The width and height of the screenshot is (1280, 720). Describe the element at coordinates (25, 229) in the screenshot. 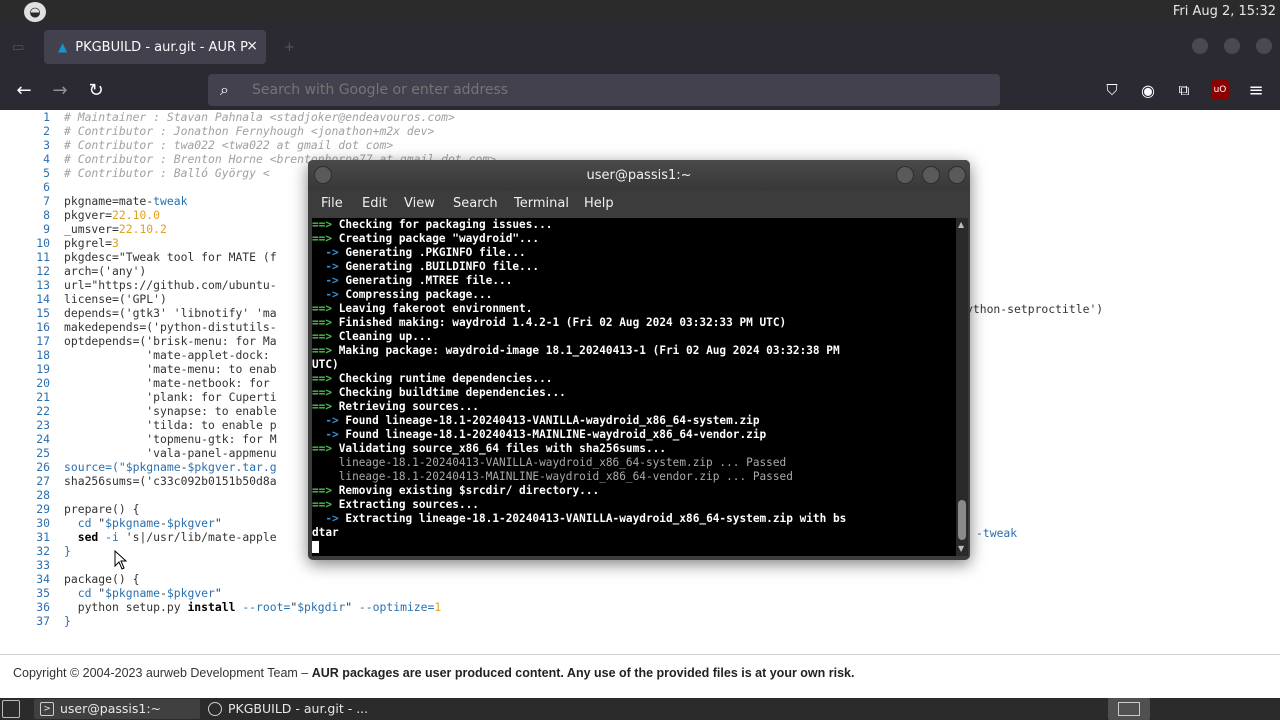

I see `line-number: 9` at that location.